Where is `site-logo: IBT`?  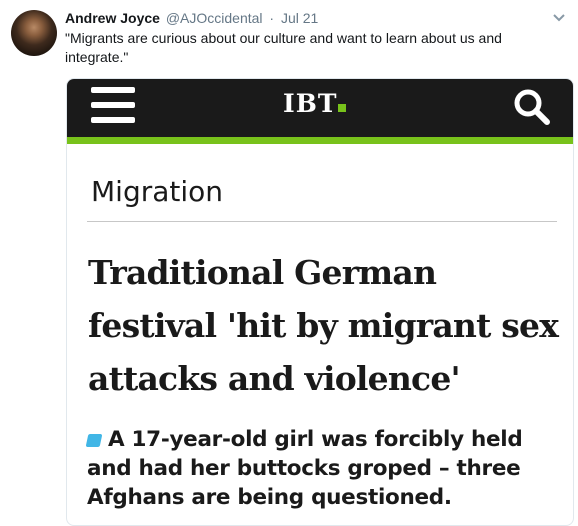 site-logo: IBT is located at coordinates (315, 104).